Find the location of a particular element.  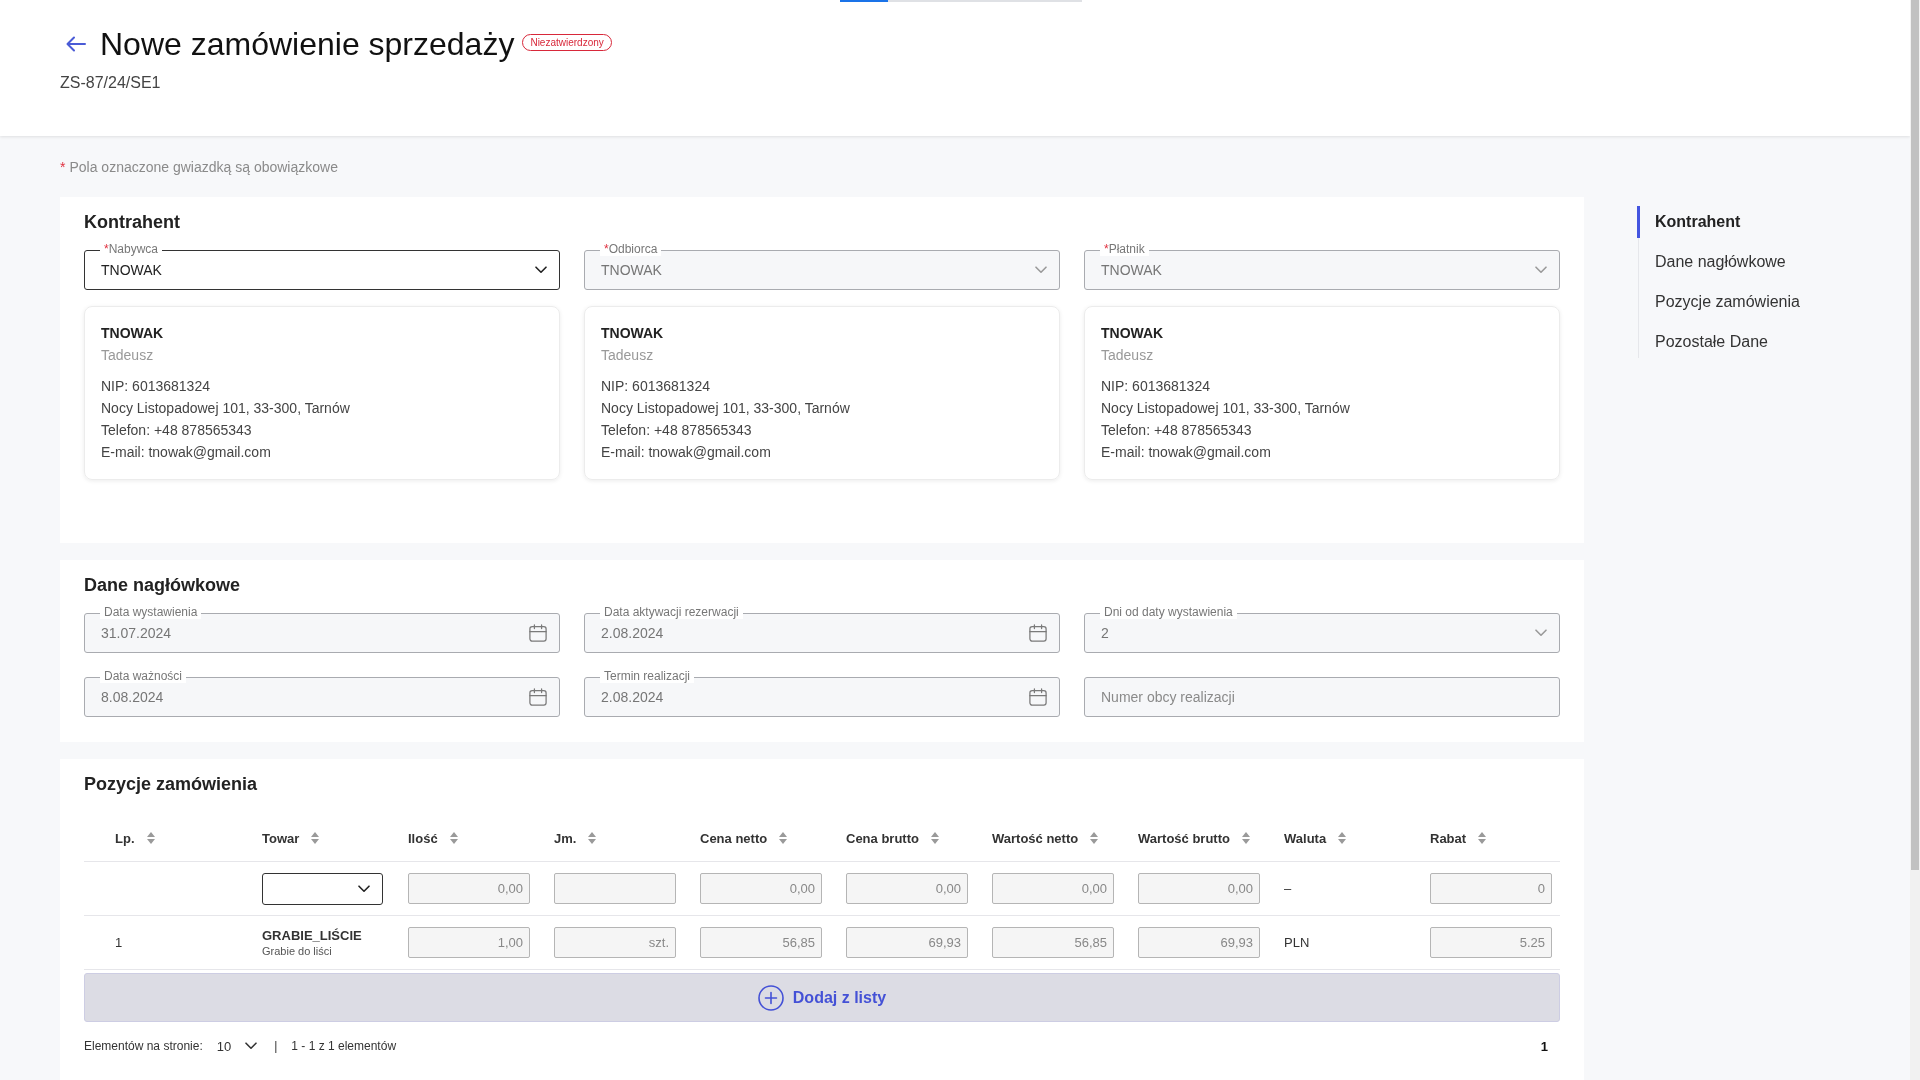

field-label: *Odbiorca is located at coordinates (631, 249).